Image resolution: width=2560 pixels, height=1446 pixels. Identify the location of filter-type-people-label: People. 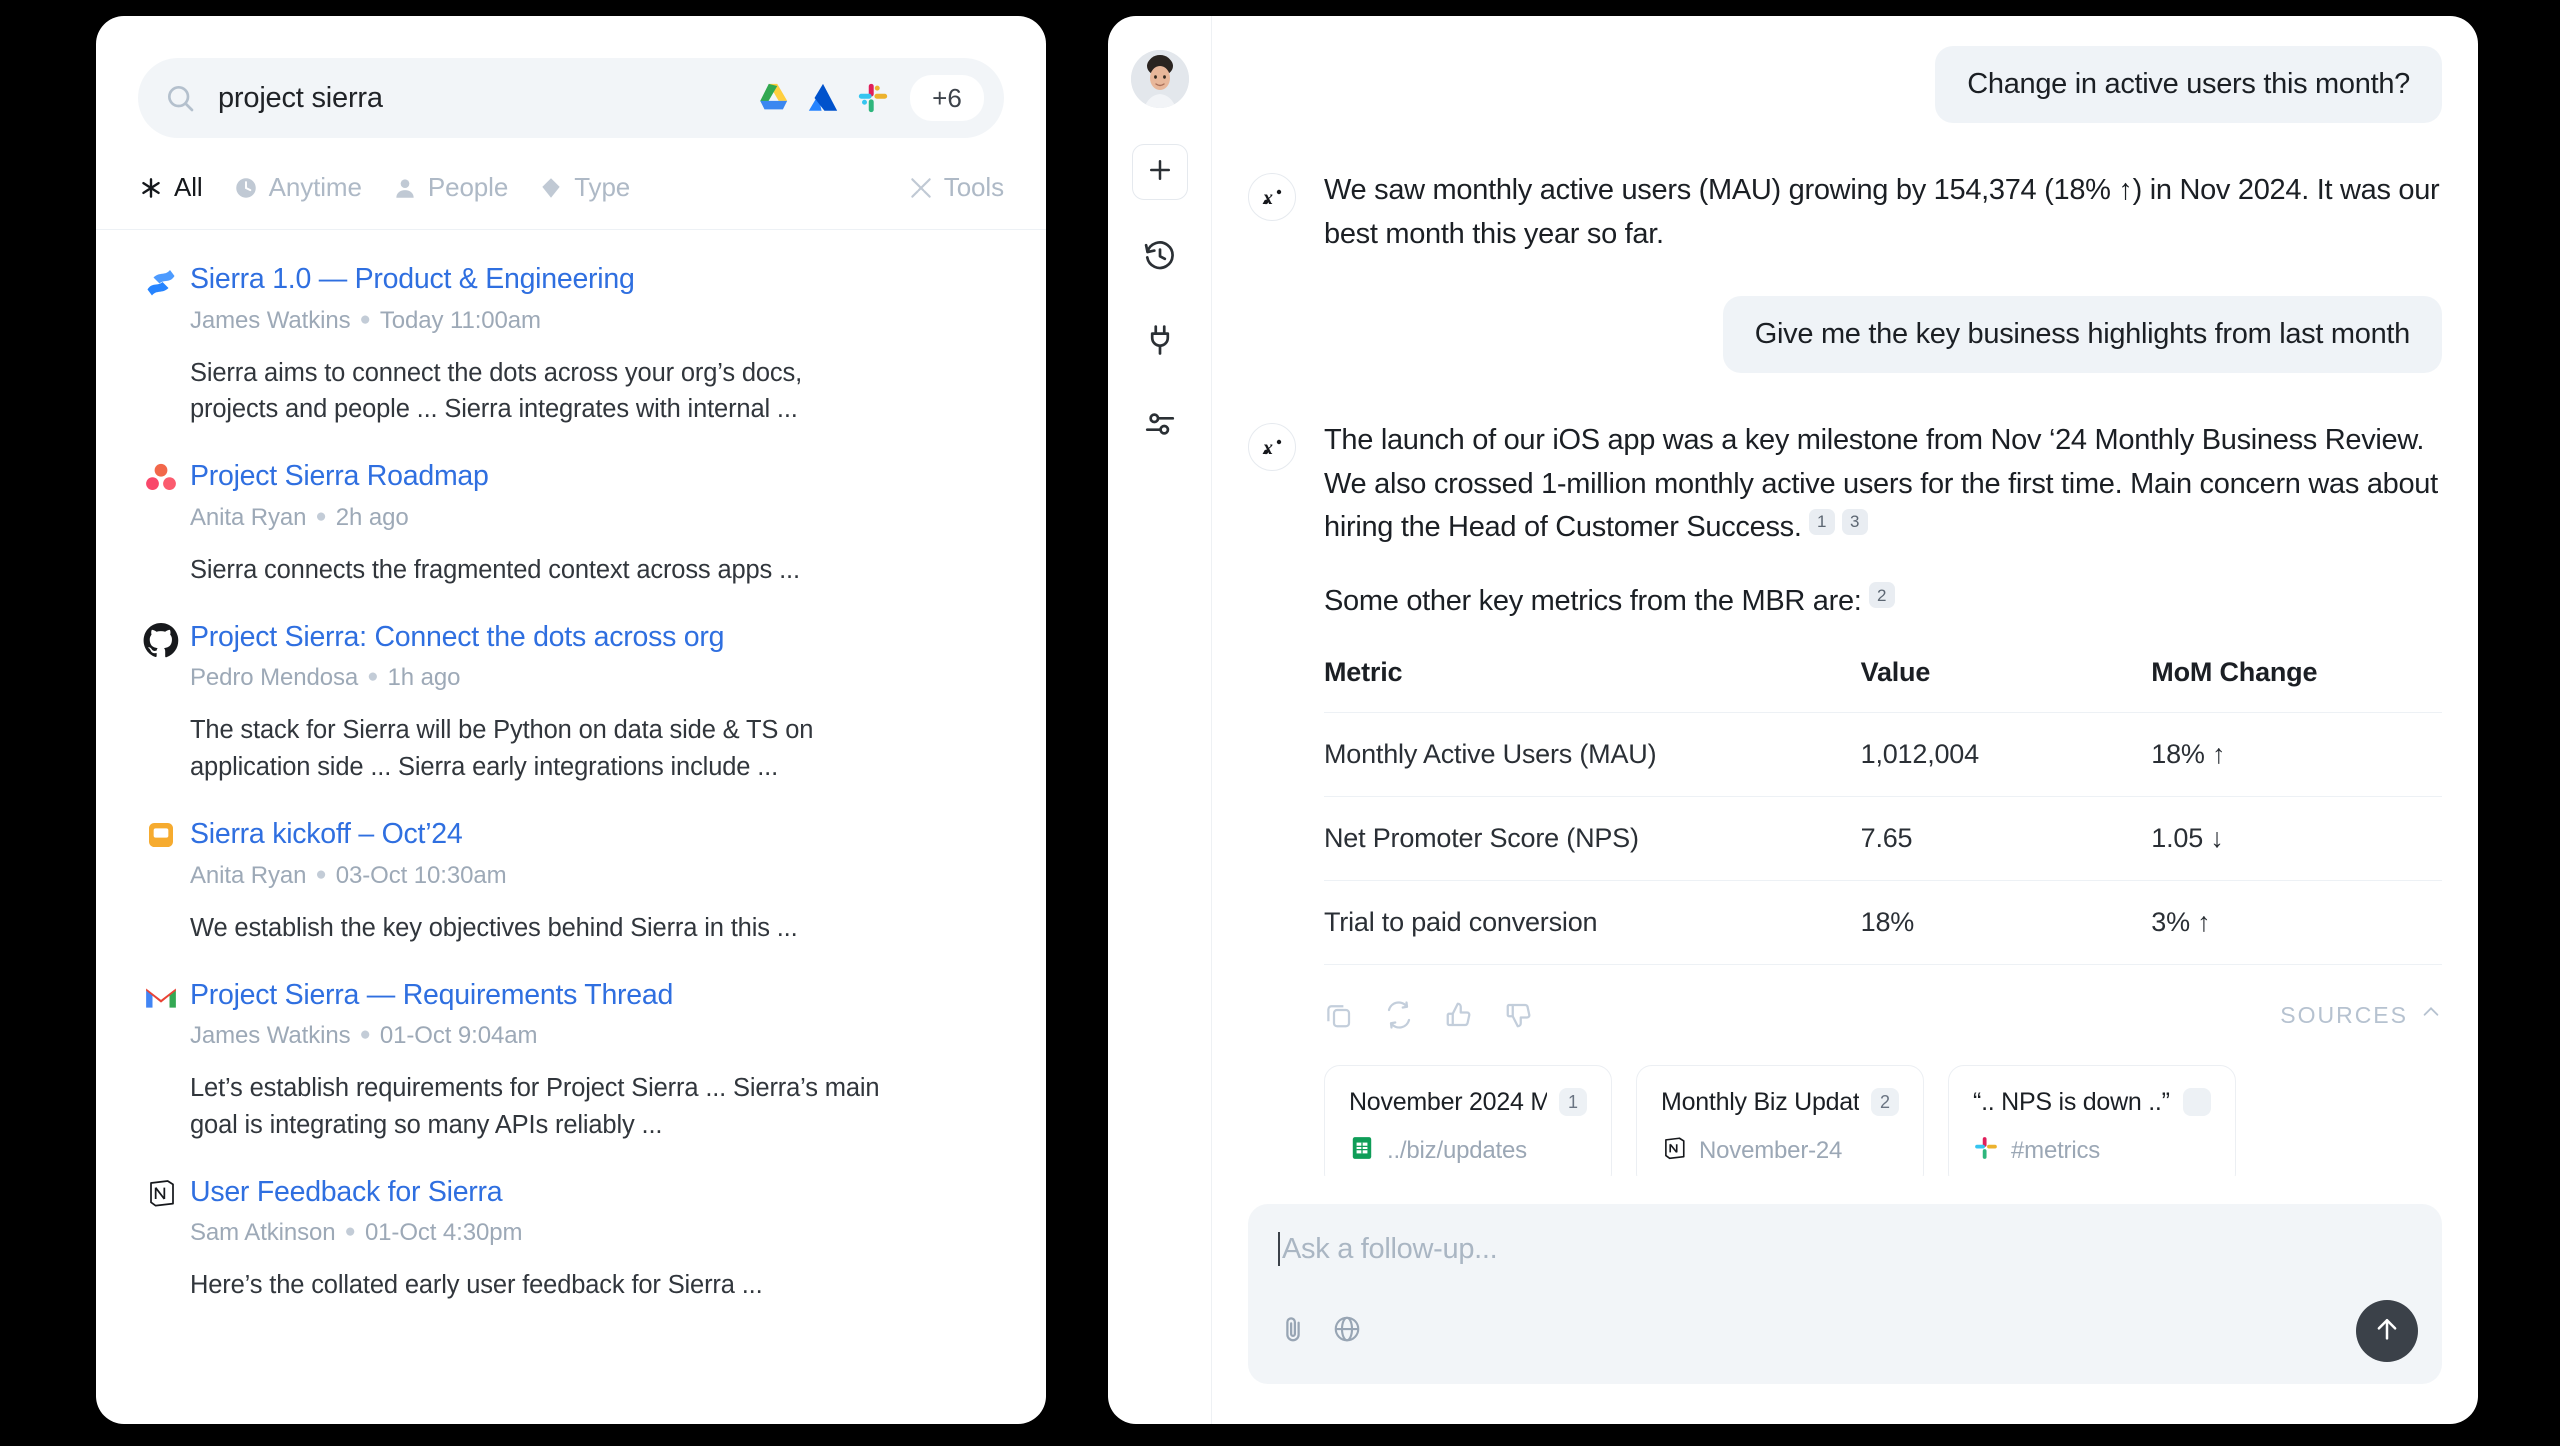
(468, 187).